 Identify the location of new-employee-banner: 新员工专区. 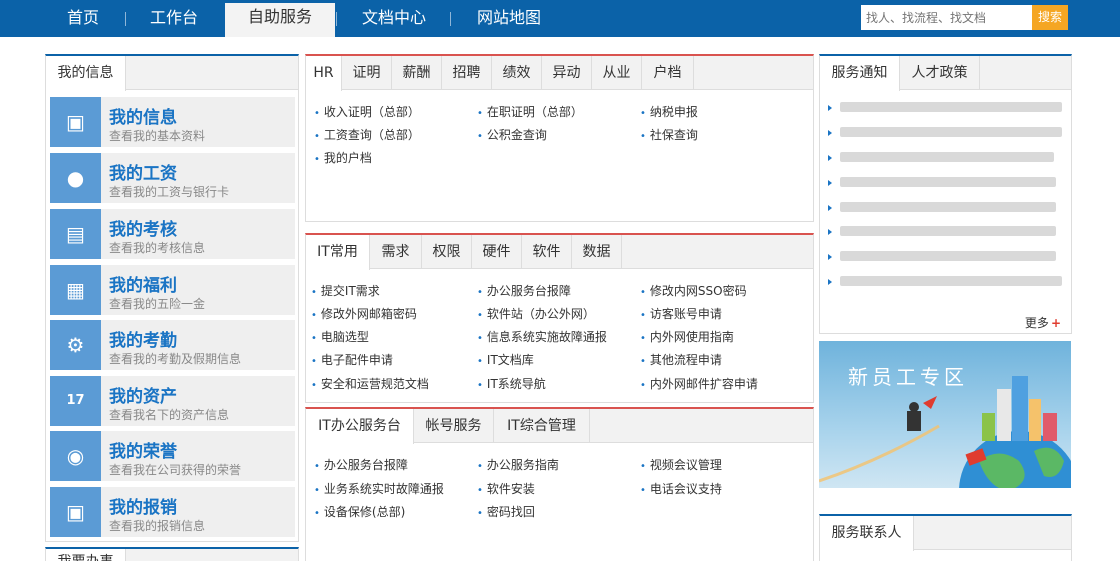
(945, 414).